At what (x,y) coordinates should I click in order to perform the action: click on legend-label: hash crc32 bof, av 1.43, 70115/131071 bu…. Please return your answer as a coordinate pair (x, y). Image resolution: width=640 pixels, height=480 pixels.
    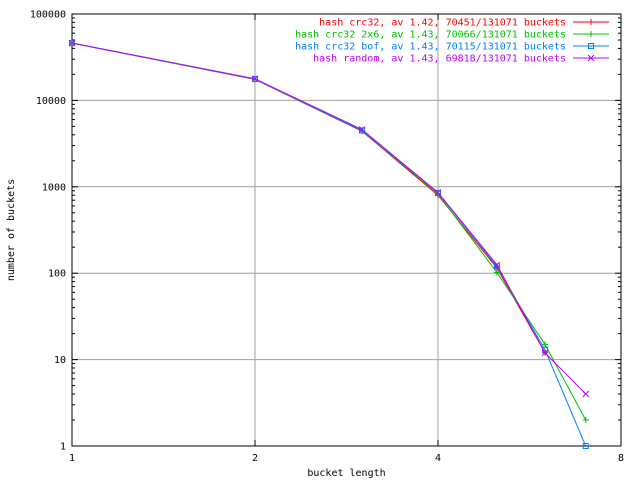
    Looking at the image, I should click on (430, 47).